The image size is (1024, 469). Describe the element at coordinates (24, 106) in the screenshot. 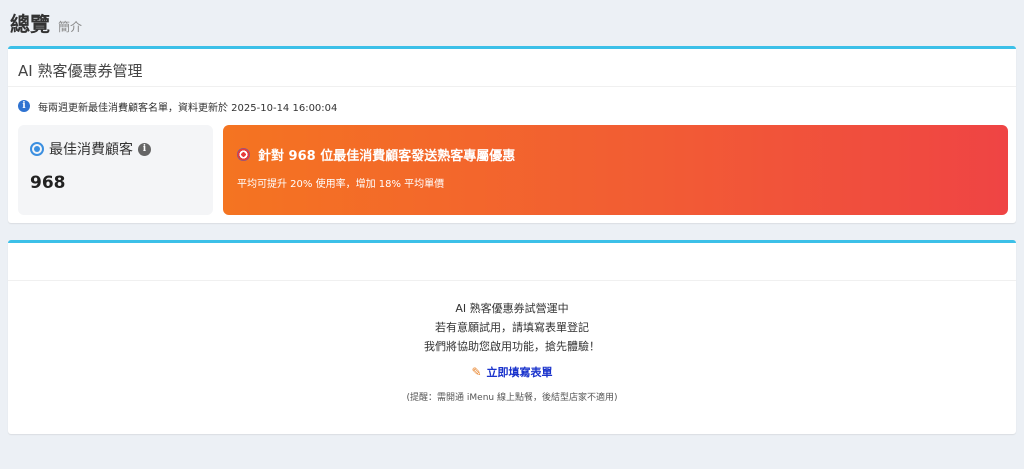

I see `info-icon: i` at that location.